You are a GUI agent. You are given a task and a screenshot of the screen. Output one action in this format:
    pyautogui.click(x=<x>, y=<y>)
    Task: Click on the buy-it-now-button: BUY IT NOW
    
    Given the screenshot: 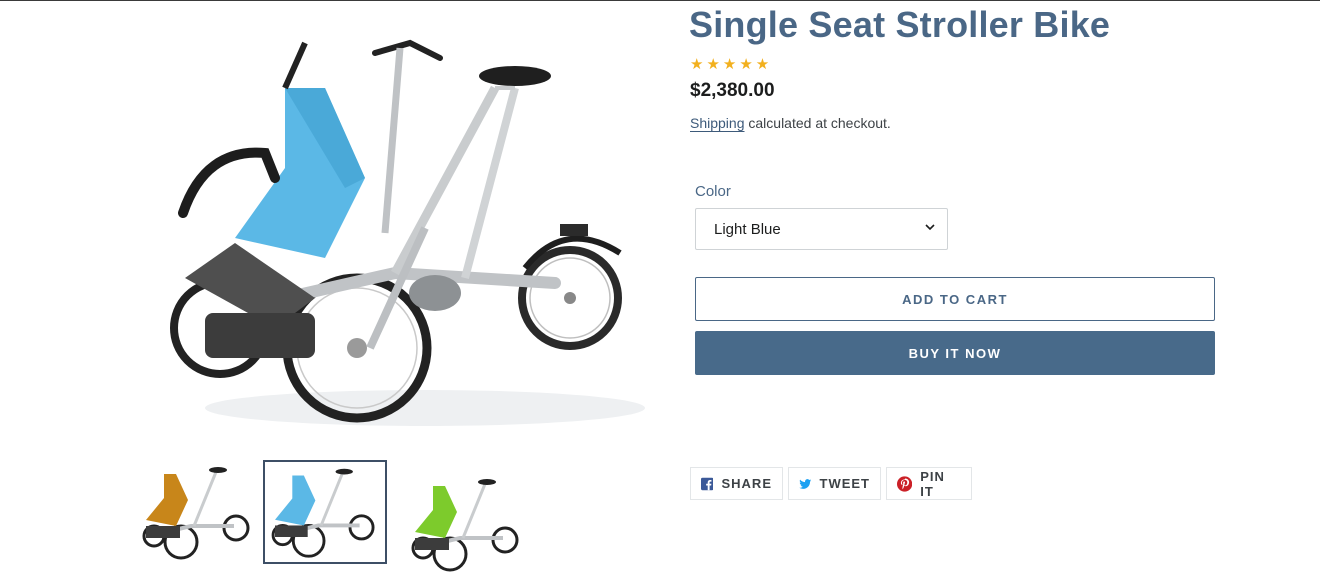 What is the action you would take?
    pyautogui.click(x=955, y=353)
    